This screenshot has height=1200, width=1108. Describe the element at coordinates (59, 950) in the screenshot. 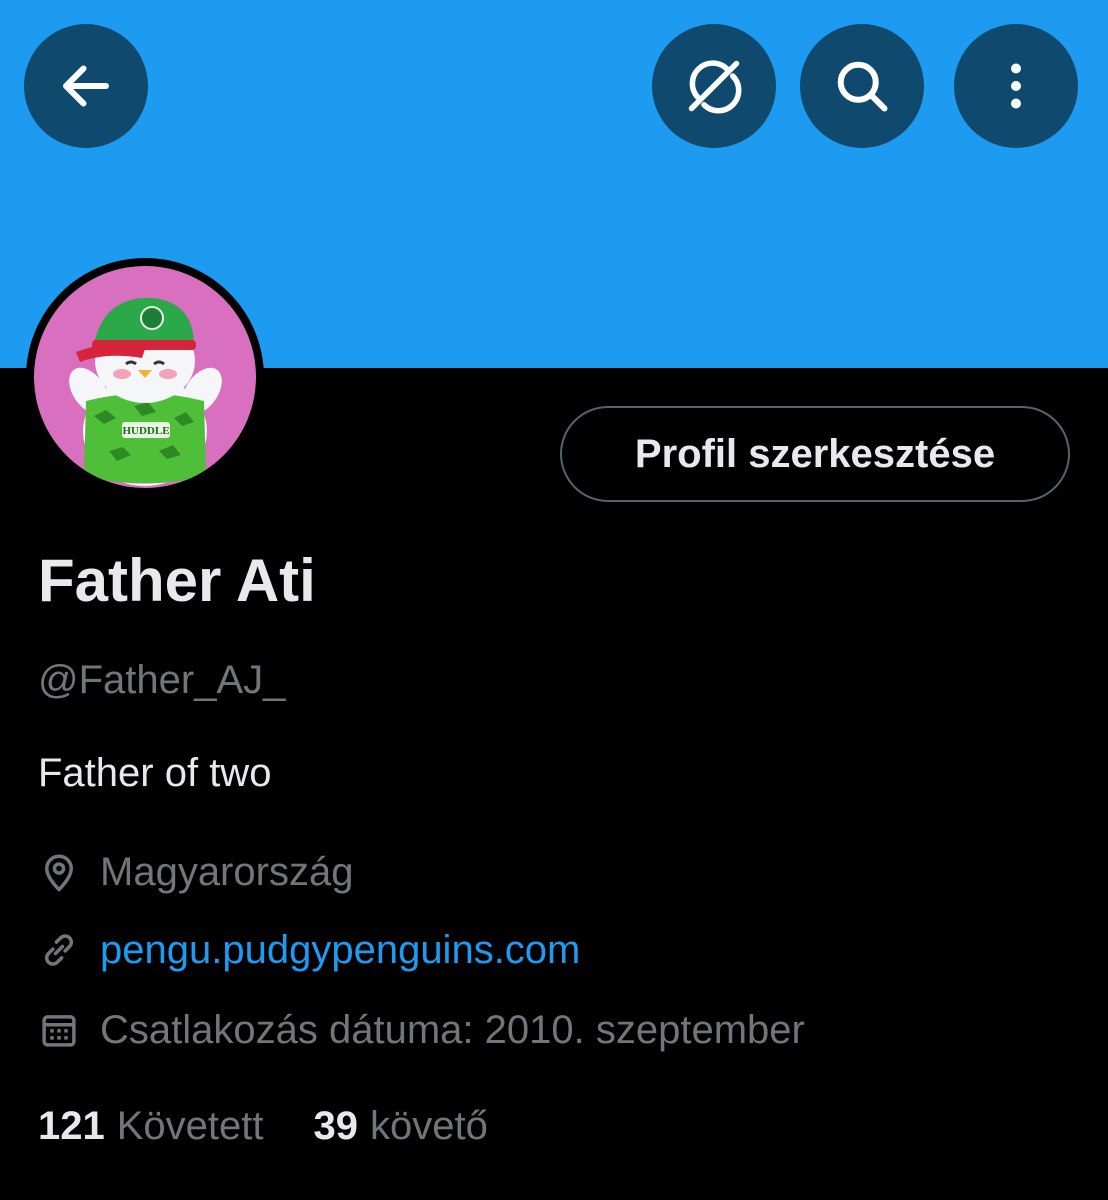

I see `link-icon` at that location.